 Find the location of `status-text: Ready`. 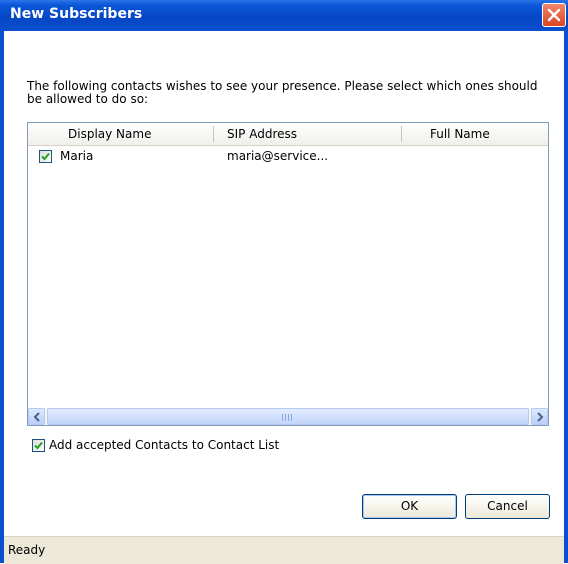

status-text: Ready is located at coordinates (27, 550).